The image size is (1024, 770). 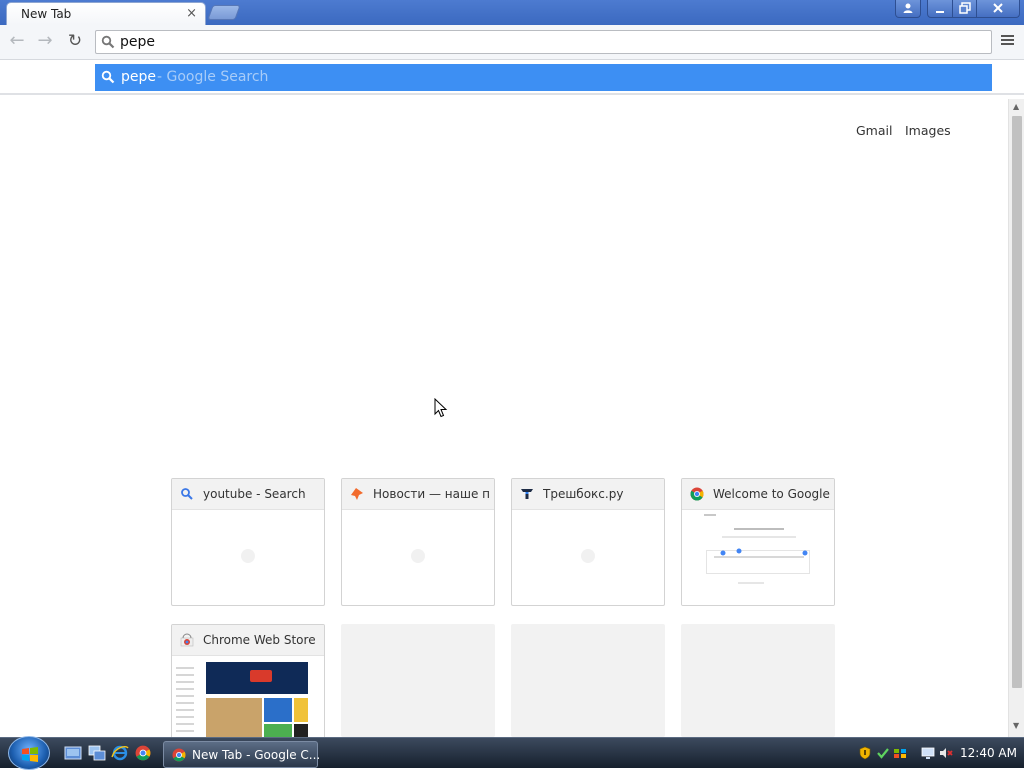 I want to click on tab-close-icon: ×, so click(x=191, y=13).